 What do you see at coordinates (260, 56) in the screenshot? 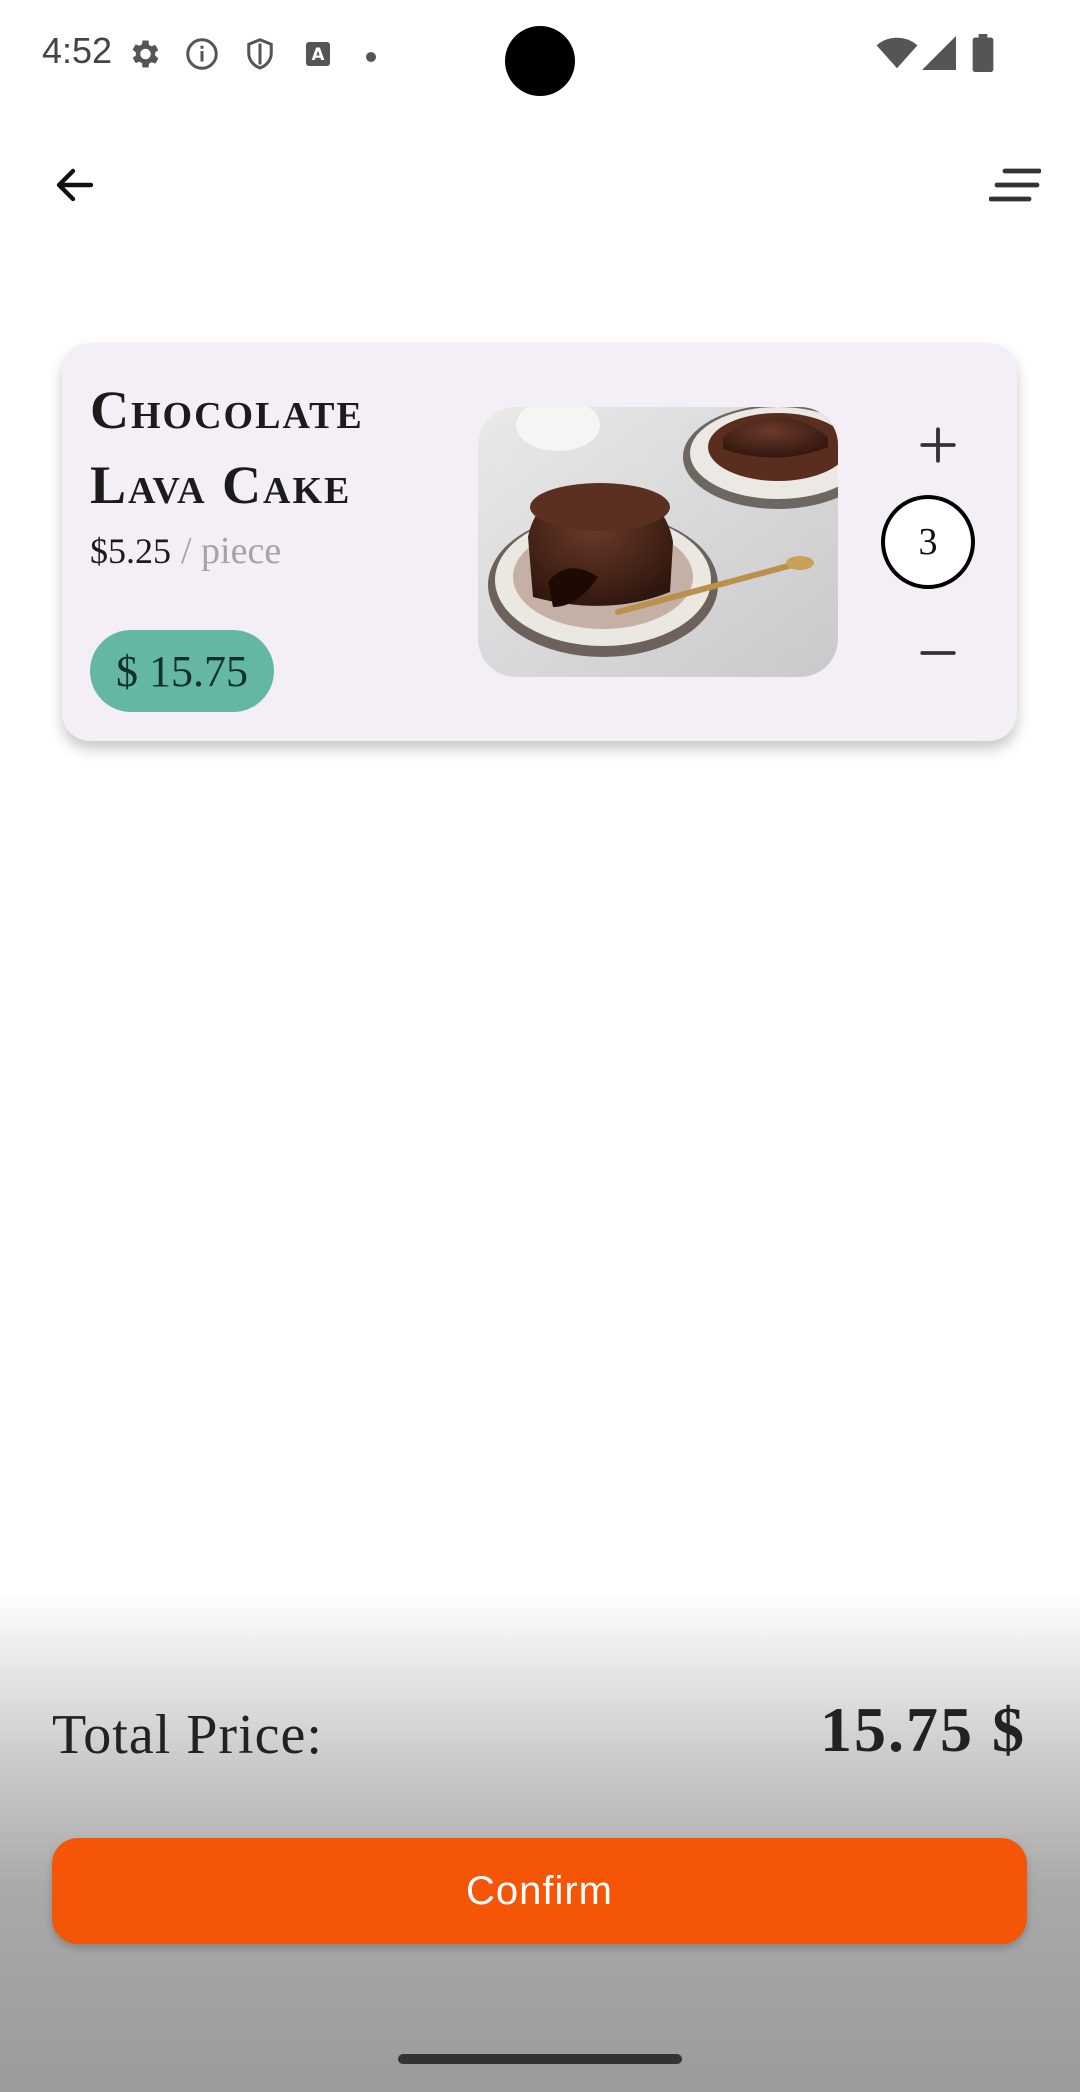
I see `shield-icon` at bounding box center [260, 56].